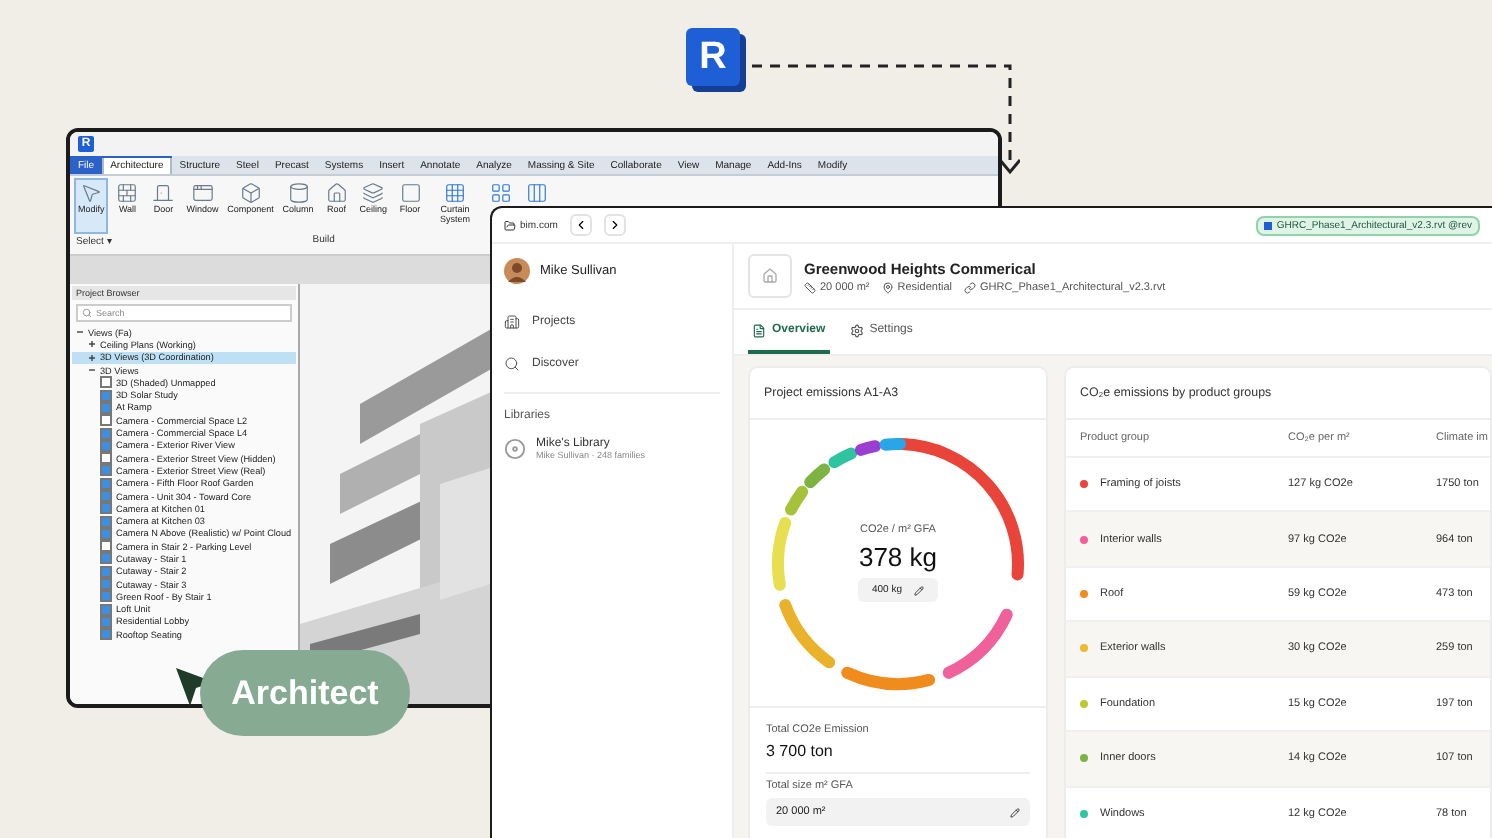 The height and width of the screenshot is (838, 1492). I want to click on building-icon, so click(512, 321).